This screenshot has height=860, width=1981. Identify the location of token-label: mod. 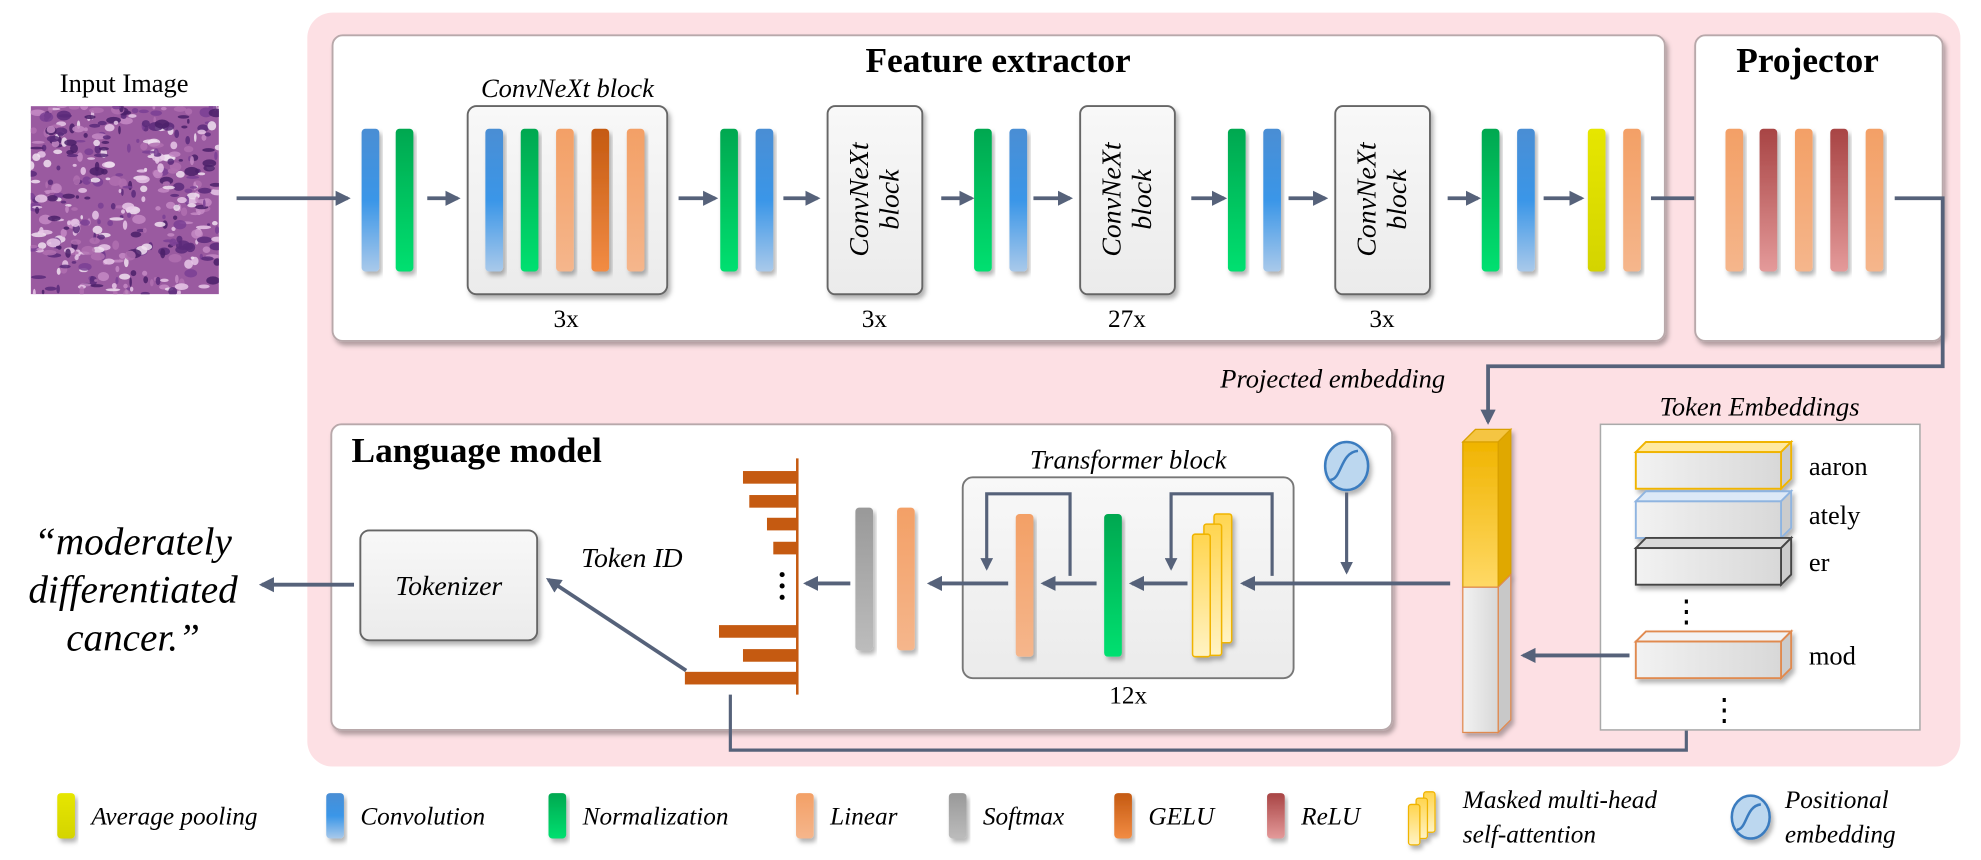
(1832, 655).